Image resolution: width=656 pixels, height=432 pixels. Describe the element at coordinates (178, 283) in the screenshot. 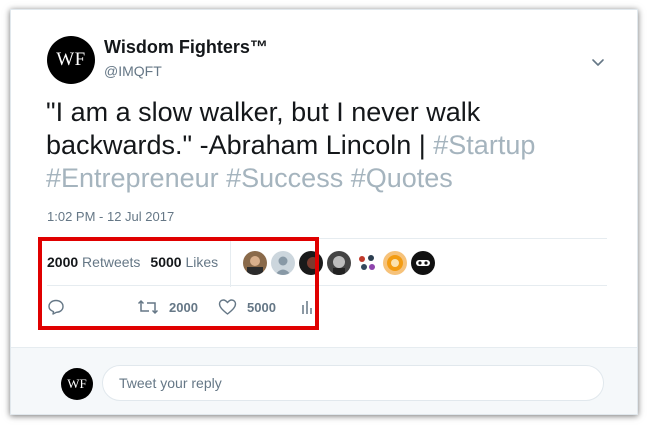

I see `highlight-box` at that location.